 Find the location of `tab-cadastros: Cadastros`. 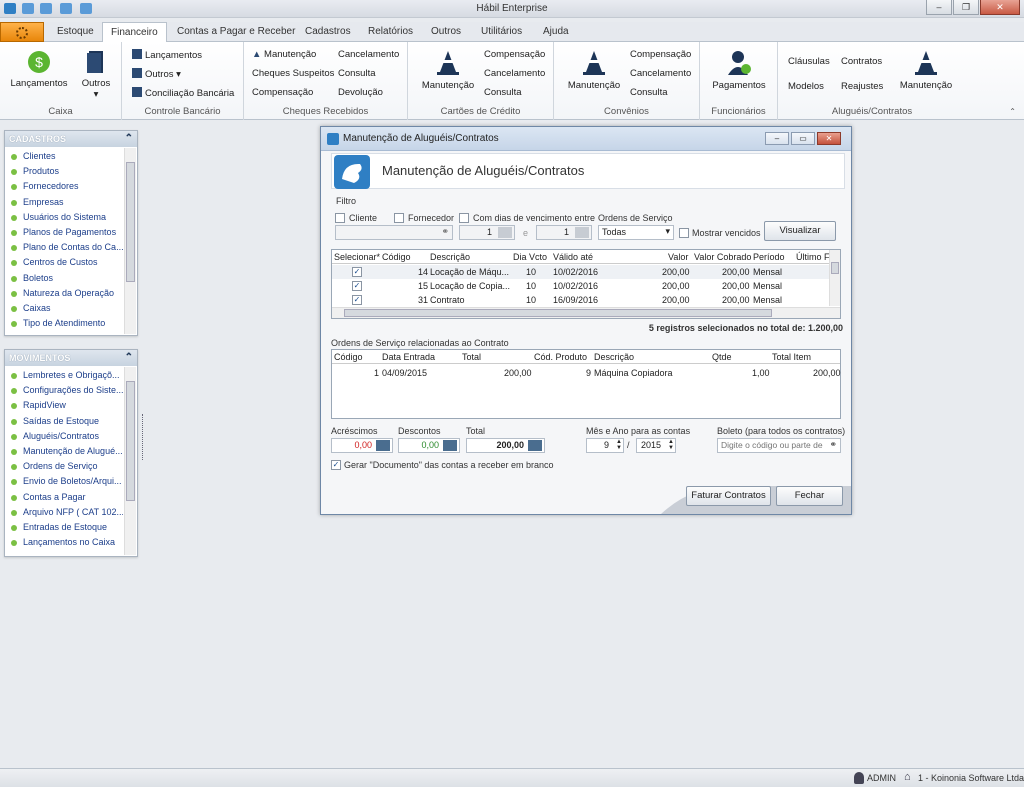

tab-cadastros: Cadastros is located at coordinates (328, 32).